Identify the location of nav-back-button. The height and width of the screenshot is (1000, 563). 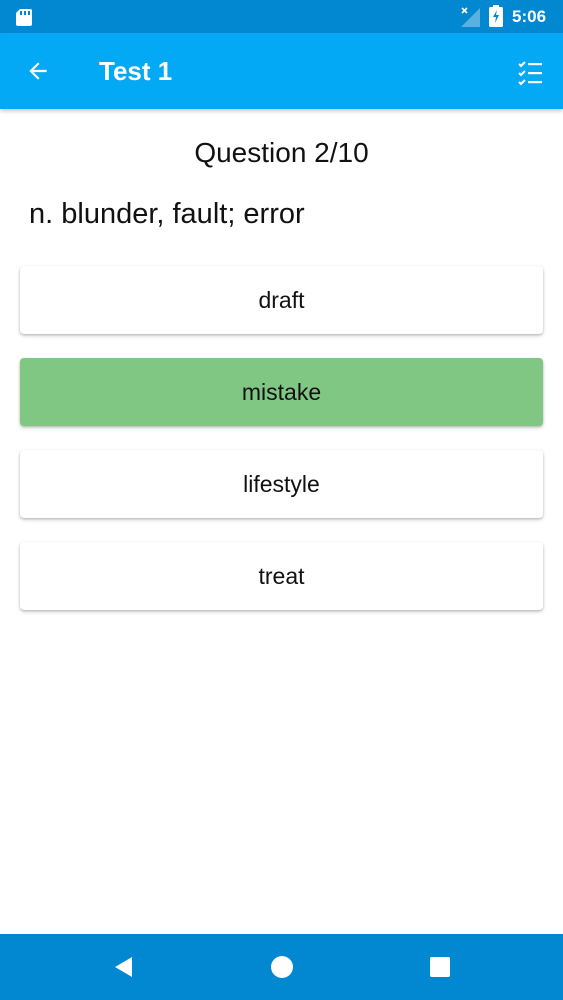
(123, 967).